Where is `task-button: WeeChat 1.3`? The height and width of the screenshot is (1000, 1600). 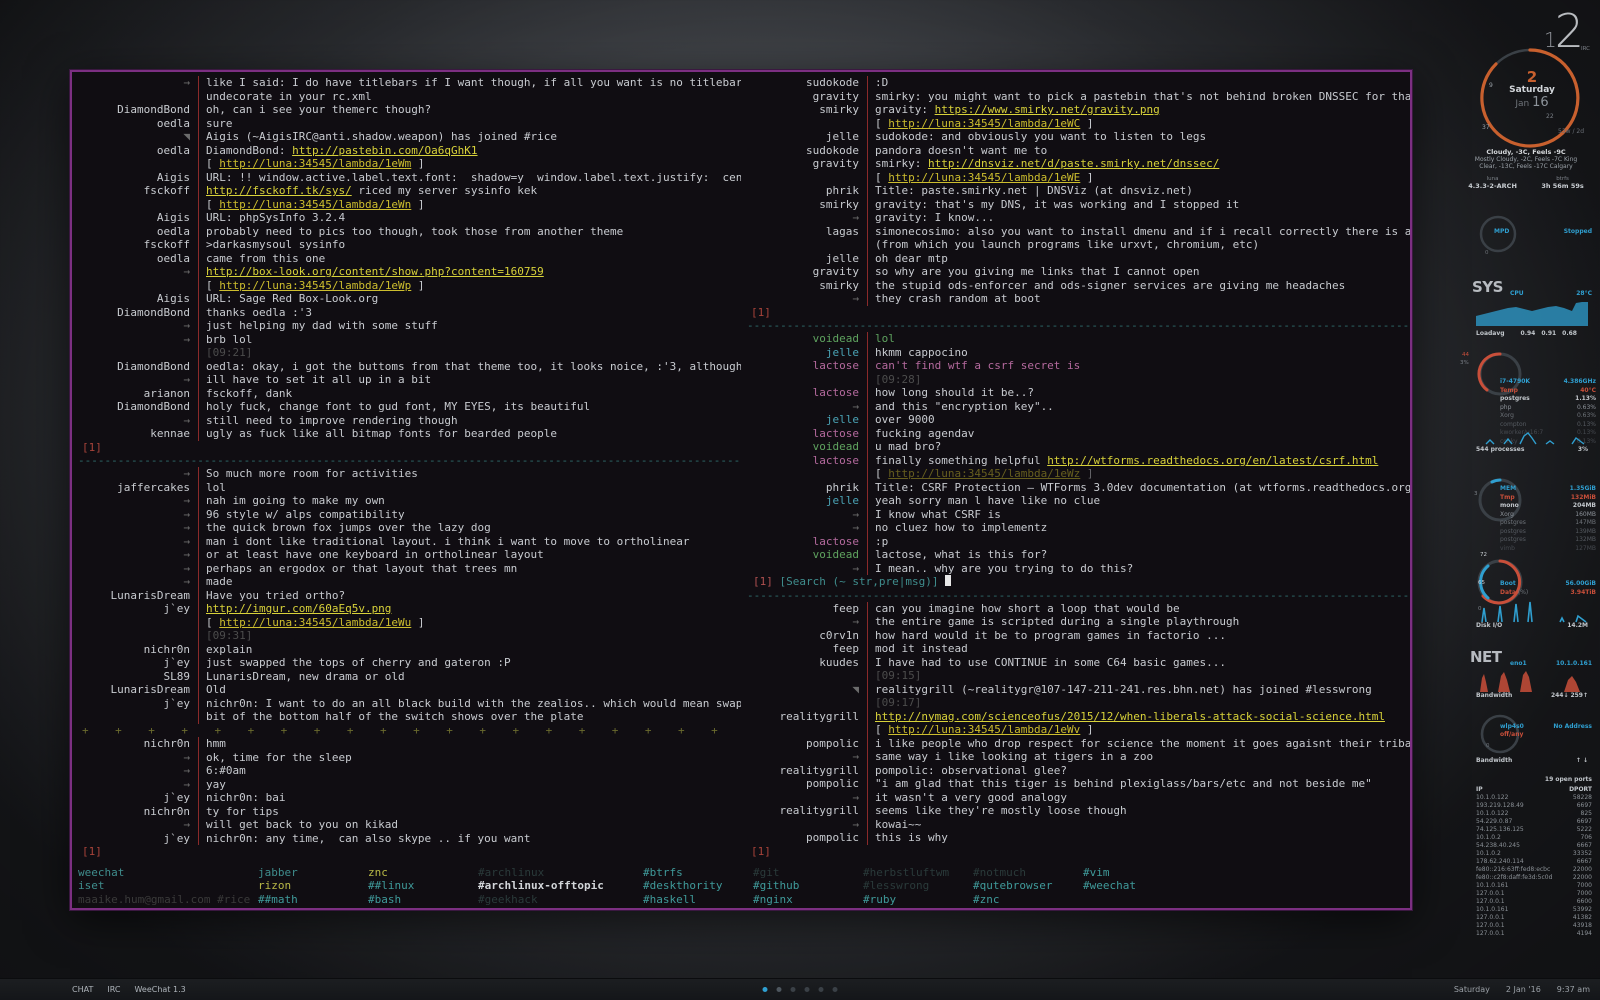
task-button: WeeChat 1.3 is located at coordinates (159, 989).